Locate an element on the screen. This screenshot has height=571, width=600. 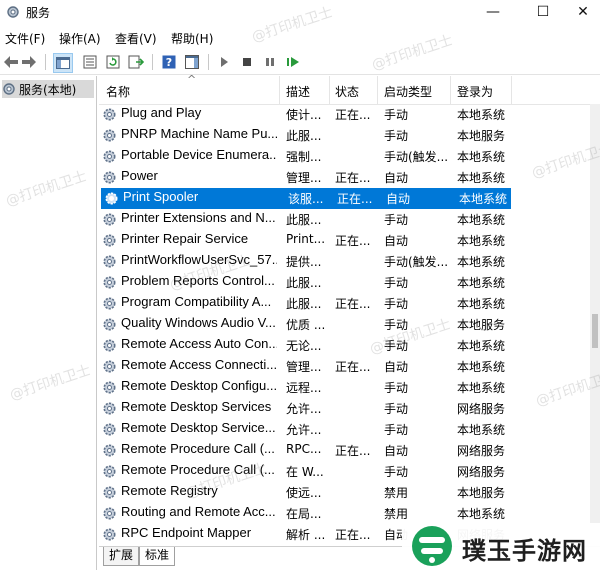
table-row: Routing and Remote Acc... 在局... 禁用 本地系统 is located at coordinates (344, 513).